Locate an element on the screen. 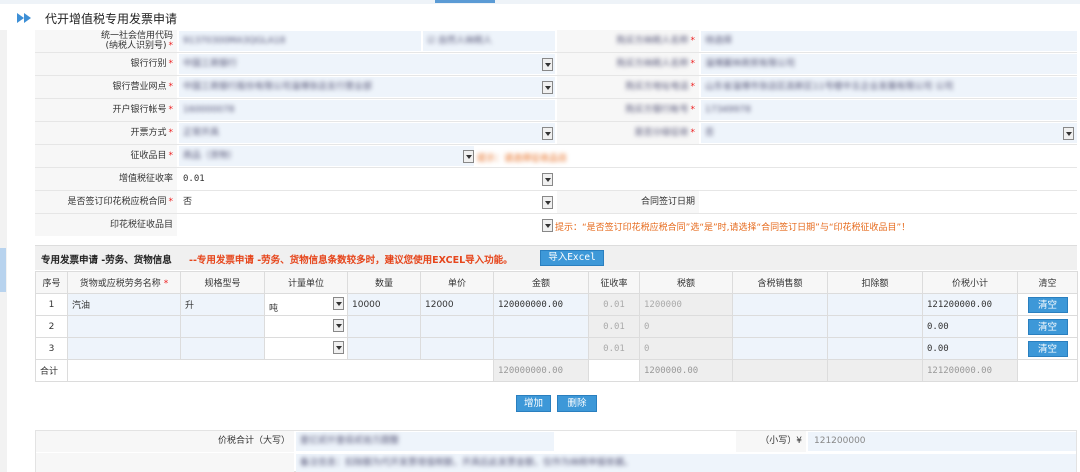 The image size is (1080, 472). row-tax: 0 is located at coordinates (686, 326).